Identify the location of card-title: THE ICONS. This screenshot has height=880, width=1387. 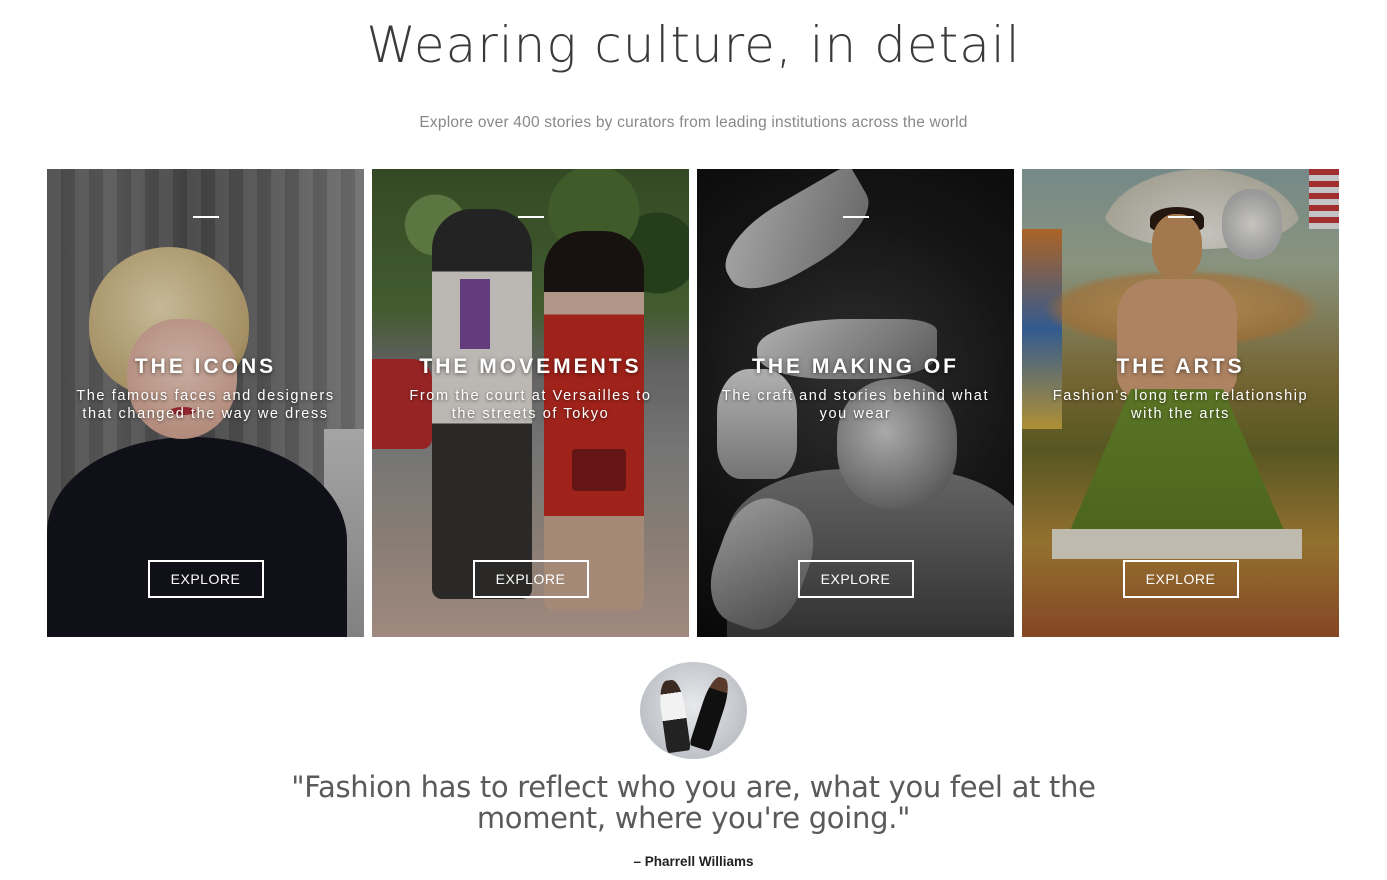
(205, 366).